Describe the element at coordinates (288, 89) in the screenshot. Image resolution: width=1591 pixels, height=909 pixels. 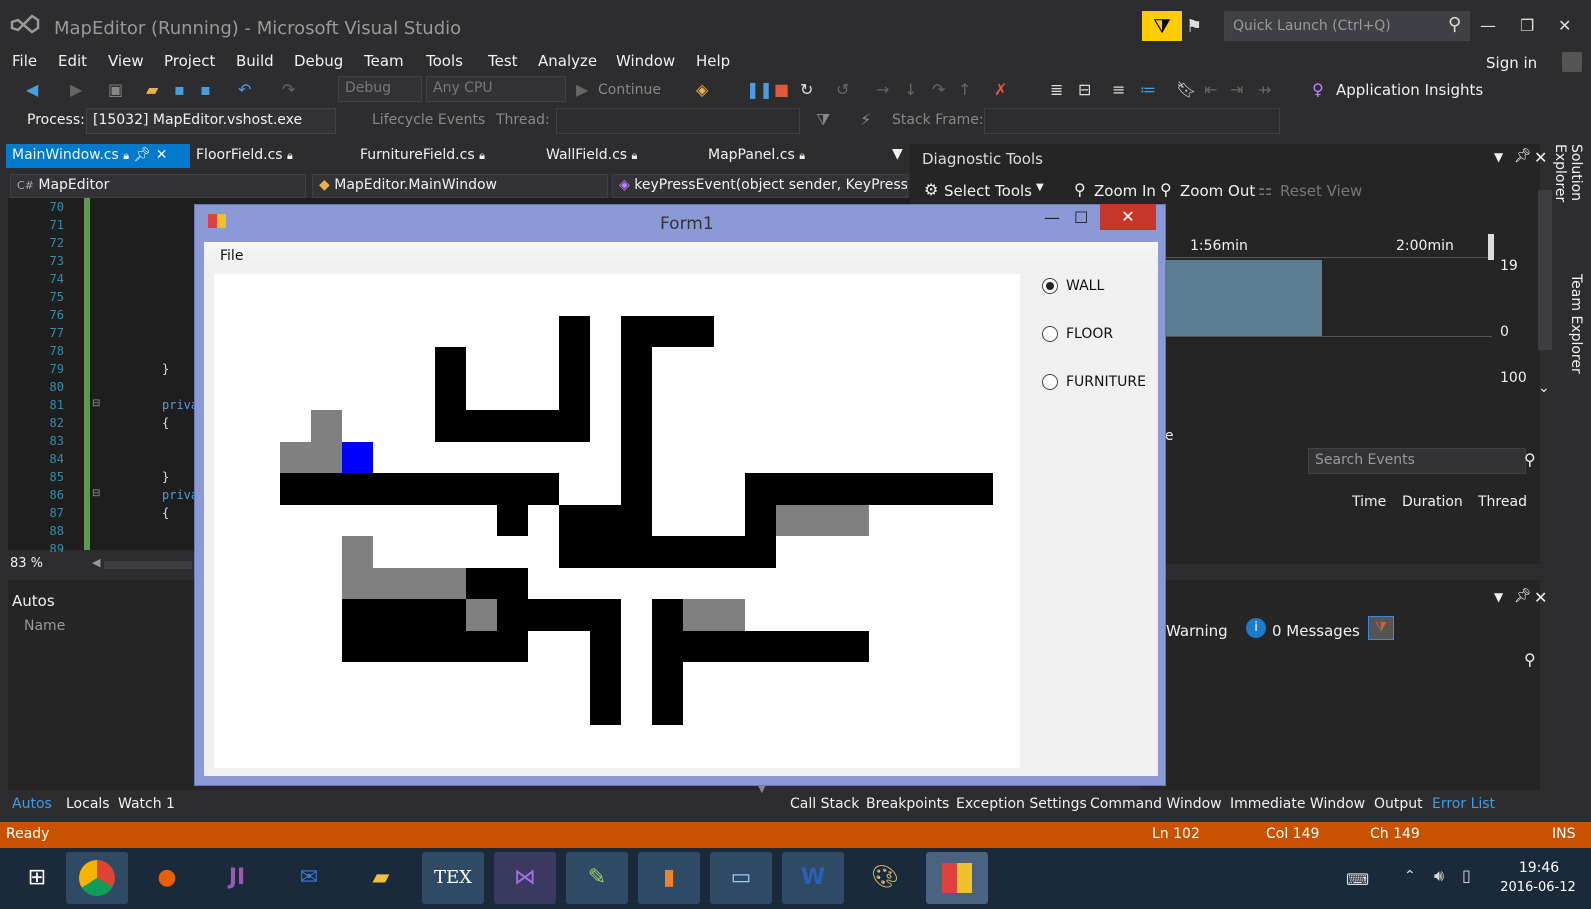
I see `redo-icon: ↷` at that location.